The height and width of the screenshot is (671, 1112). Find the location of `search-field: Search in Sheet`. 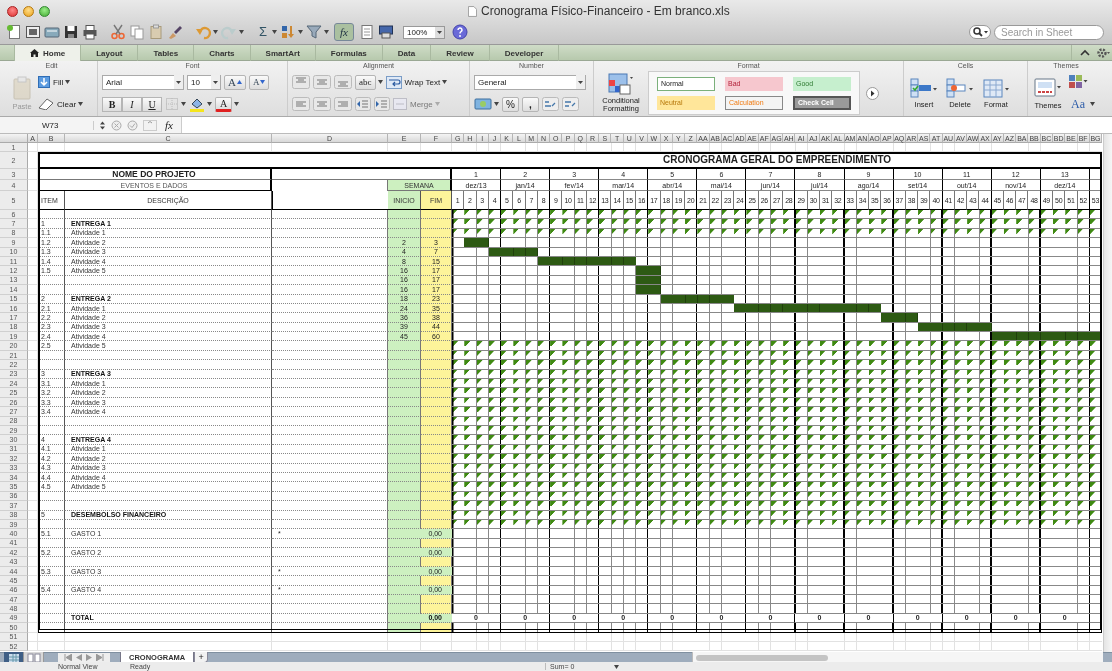

search-field: Search in Sheet is located at coordinates (1049, 32).